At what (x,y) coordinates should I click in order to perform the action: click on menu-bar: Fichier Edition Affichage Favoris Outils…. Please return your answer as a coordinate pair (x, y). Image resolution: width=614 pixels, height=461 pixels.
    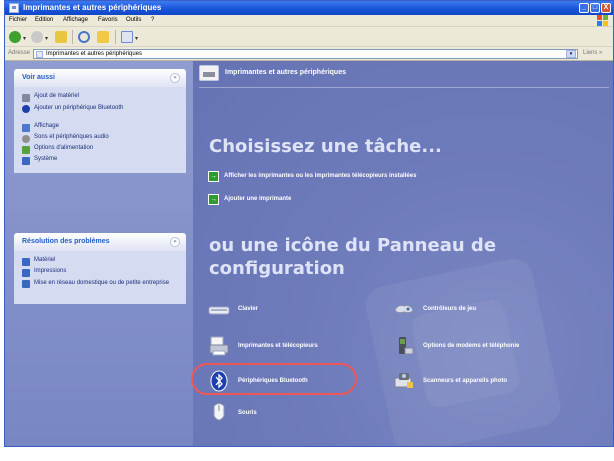
    Looking at the image, I should click on (309, 21).